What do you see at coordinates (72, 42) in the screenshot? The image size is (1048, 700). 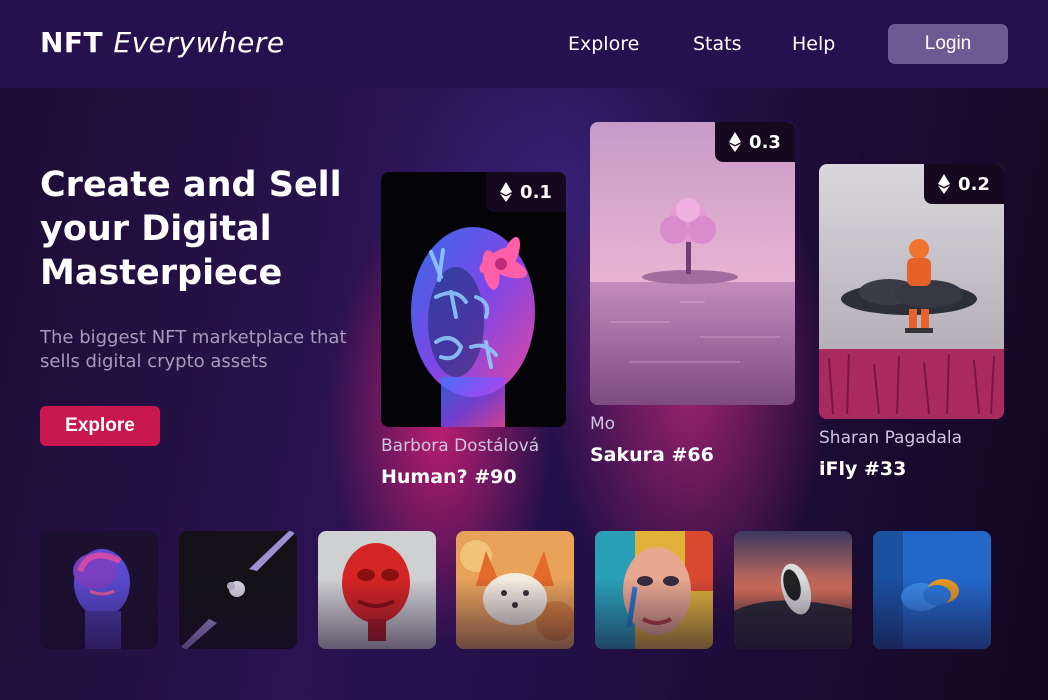 I see `logo-bold-text: NFT` at bounding box center [72, 42].